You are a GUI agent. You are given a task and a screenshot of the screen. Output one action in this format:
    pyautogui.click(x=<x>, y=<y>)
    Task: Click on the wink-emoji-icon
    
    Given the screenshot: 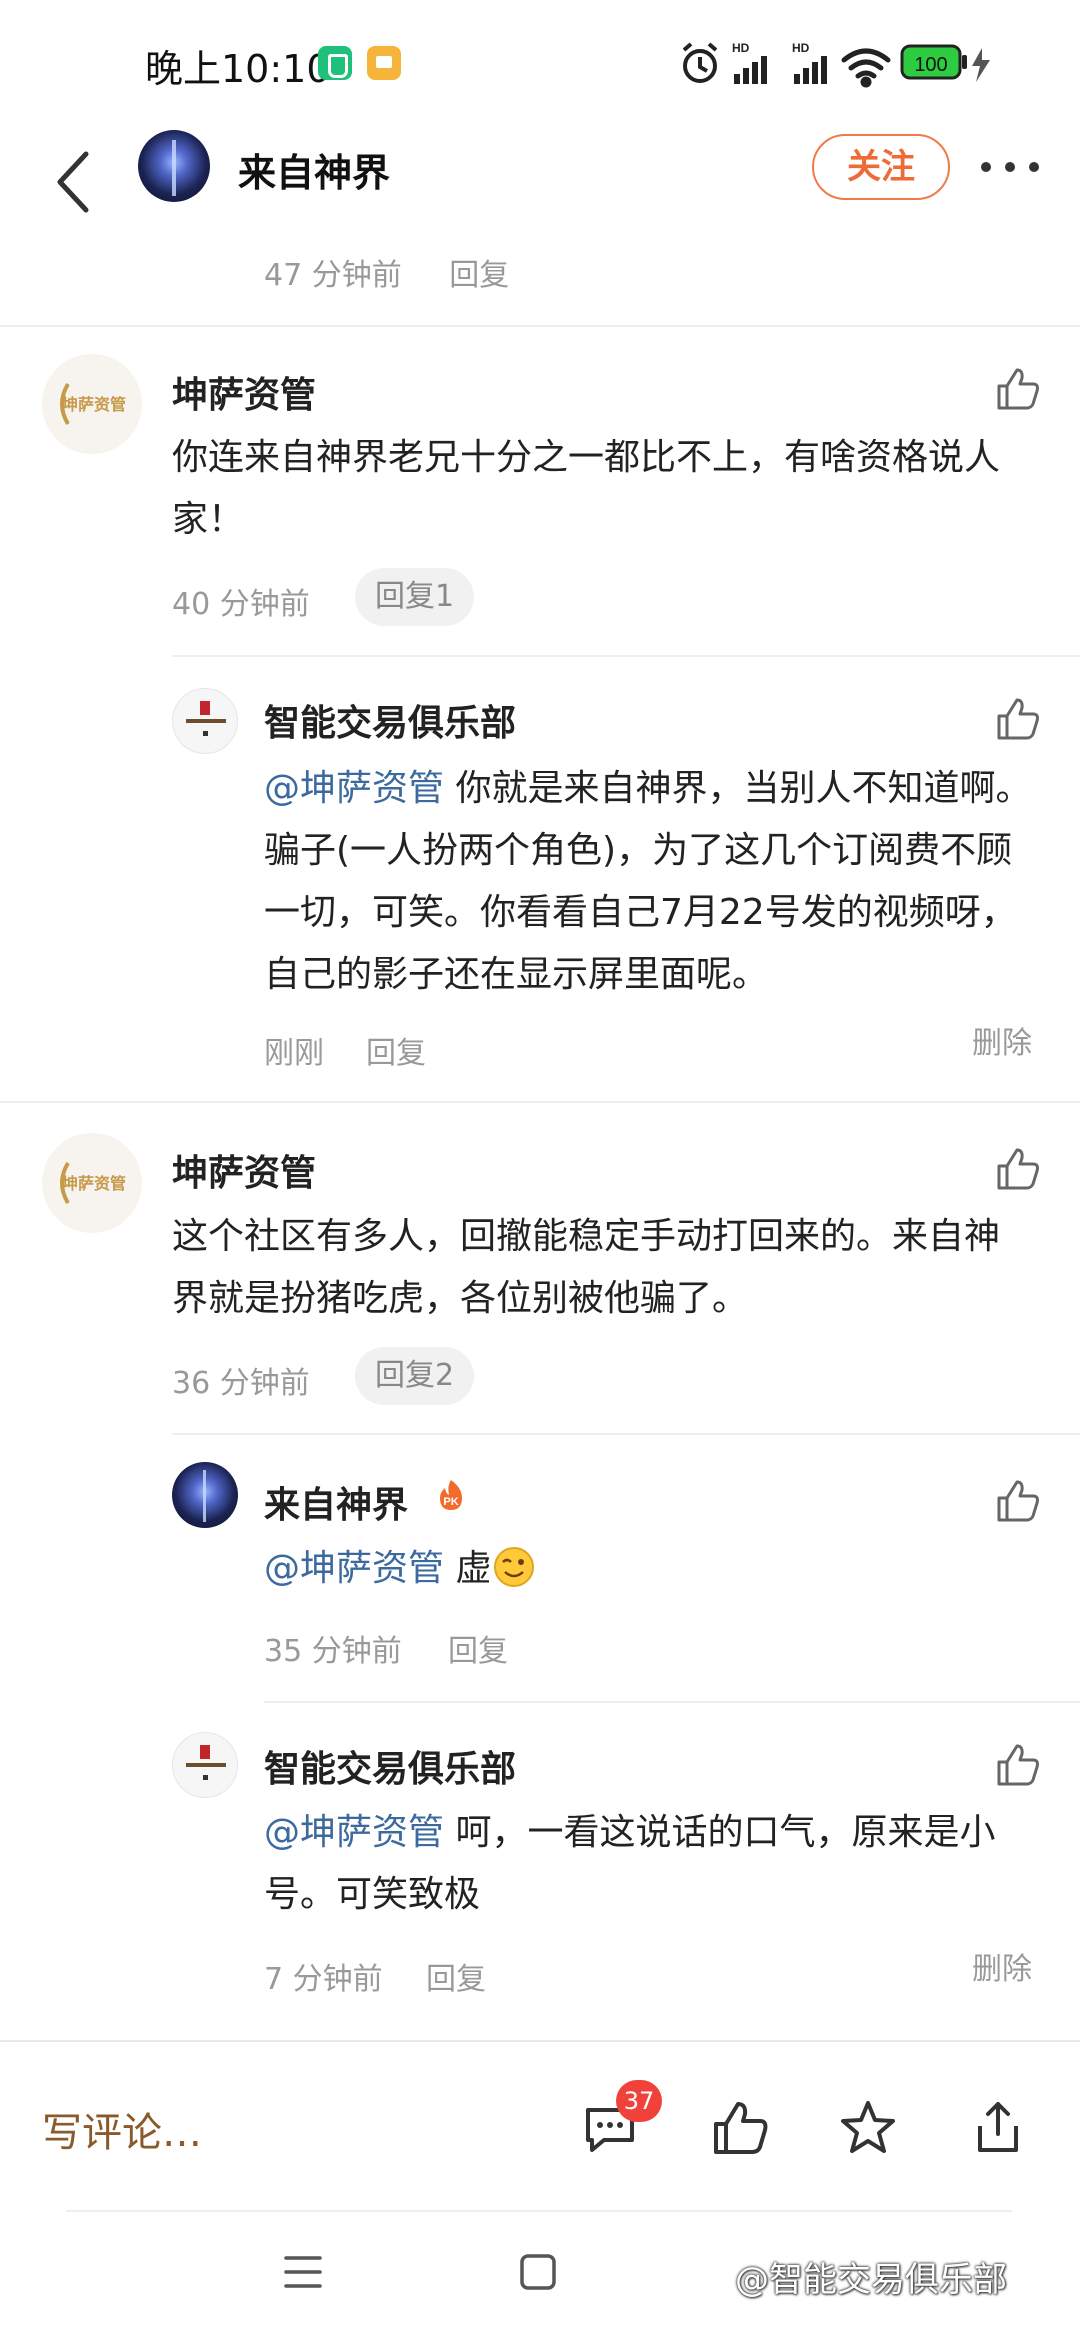 What is the action you would take?
    pyautogui.click(x=514, y=1567)
    